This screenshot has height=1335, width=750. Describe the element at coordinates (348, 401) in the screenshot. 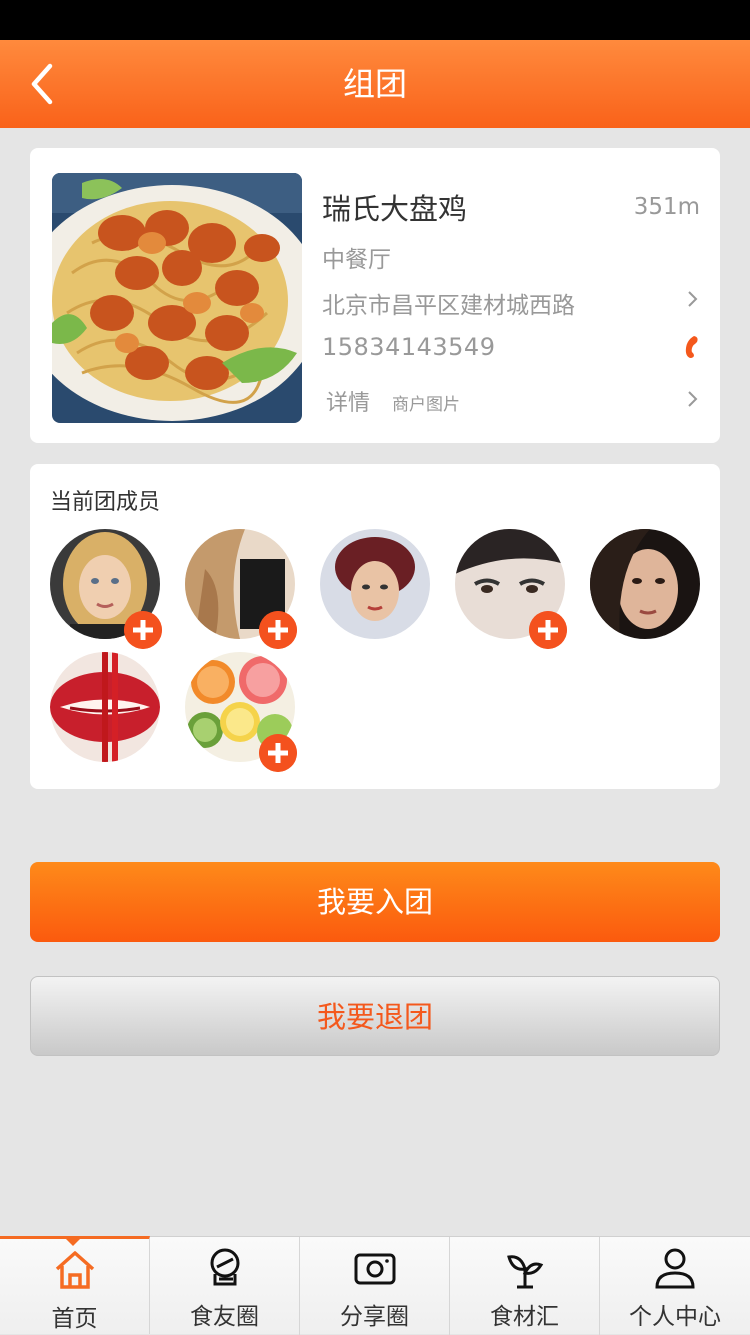

I see `detail-link: 详情` at that location.